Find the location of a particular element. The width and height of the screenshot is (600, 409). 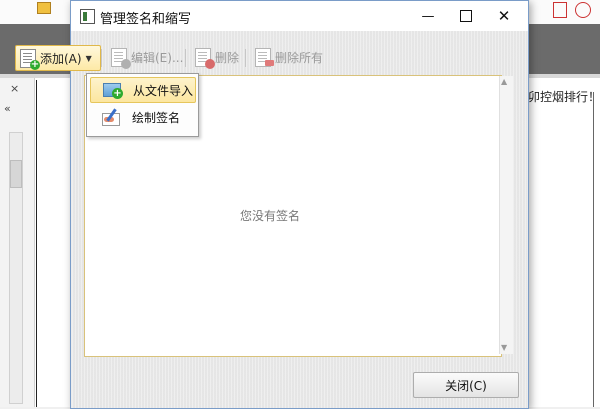

delete-document-icon is located at coordinates (205, 58).